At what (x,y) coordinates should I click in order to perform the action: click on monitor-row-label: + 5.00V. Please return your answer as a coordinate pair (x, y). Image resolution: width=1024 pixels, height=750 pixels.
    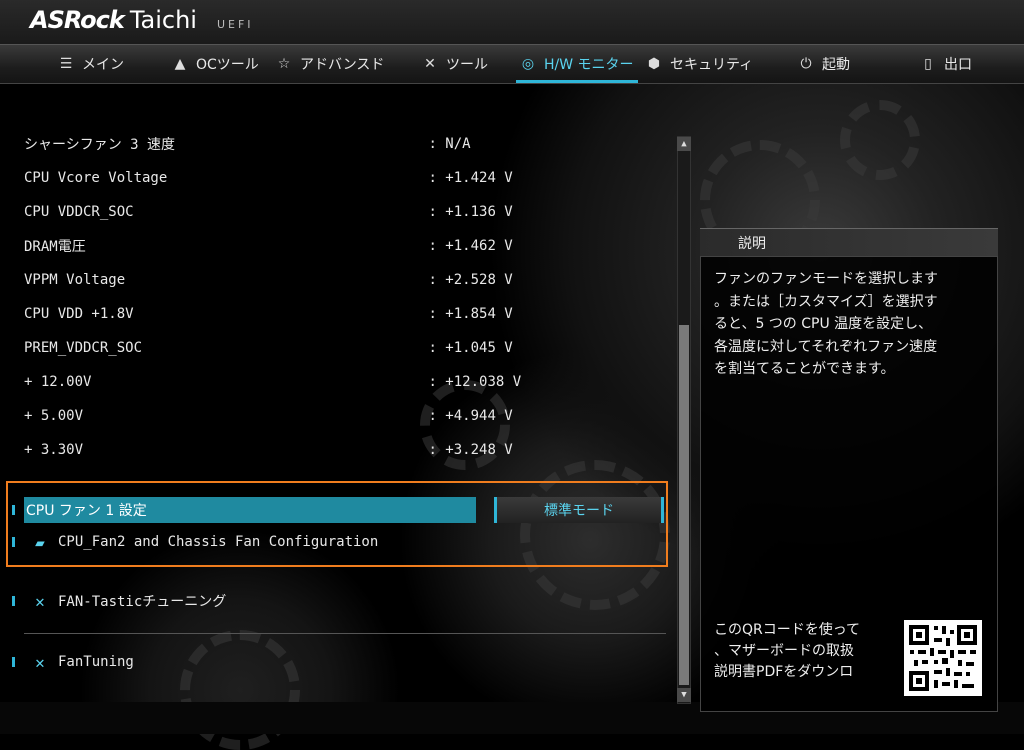
    Looking at the image, I should click on (54, 416).